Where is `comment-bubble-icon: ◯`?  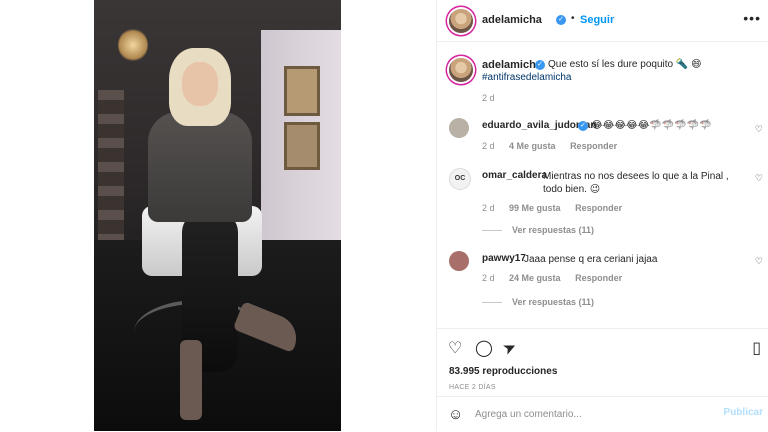
comment-bubble-icon: ◯ is located at coordinates (484, 348).